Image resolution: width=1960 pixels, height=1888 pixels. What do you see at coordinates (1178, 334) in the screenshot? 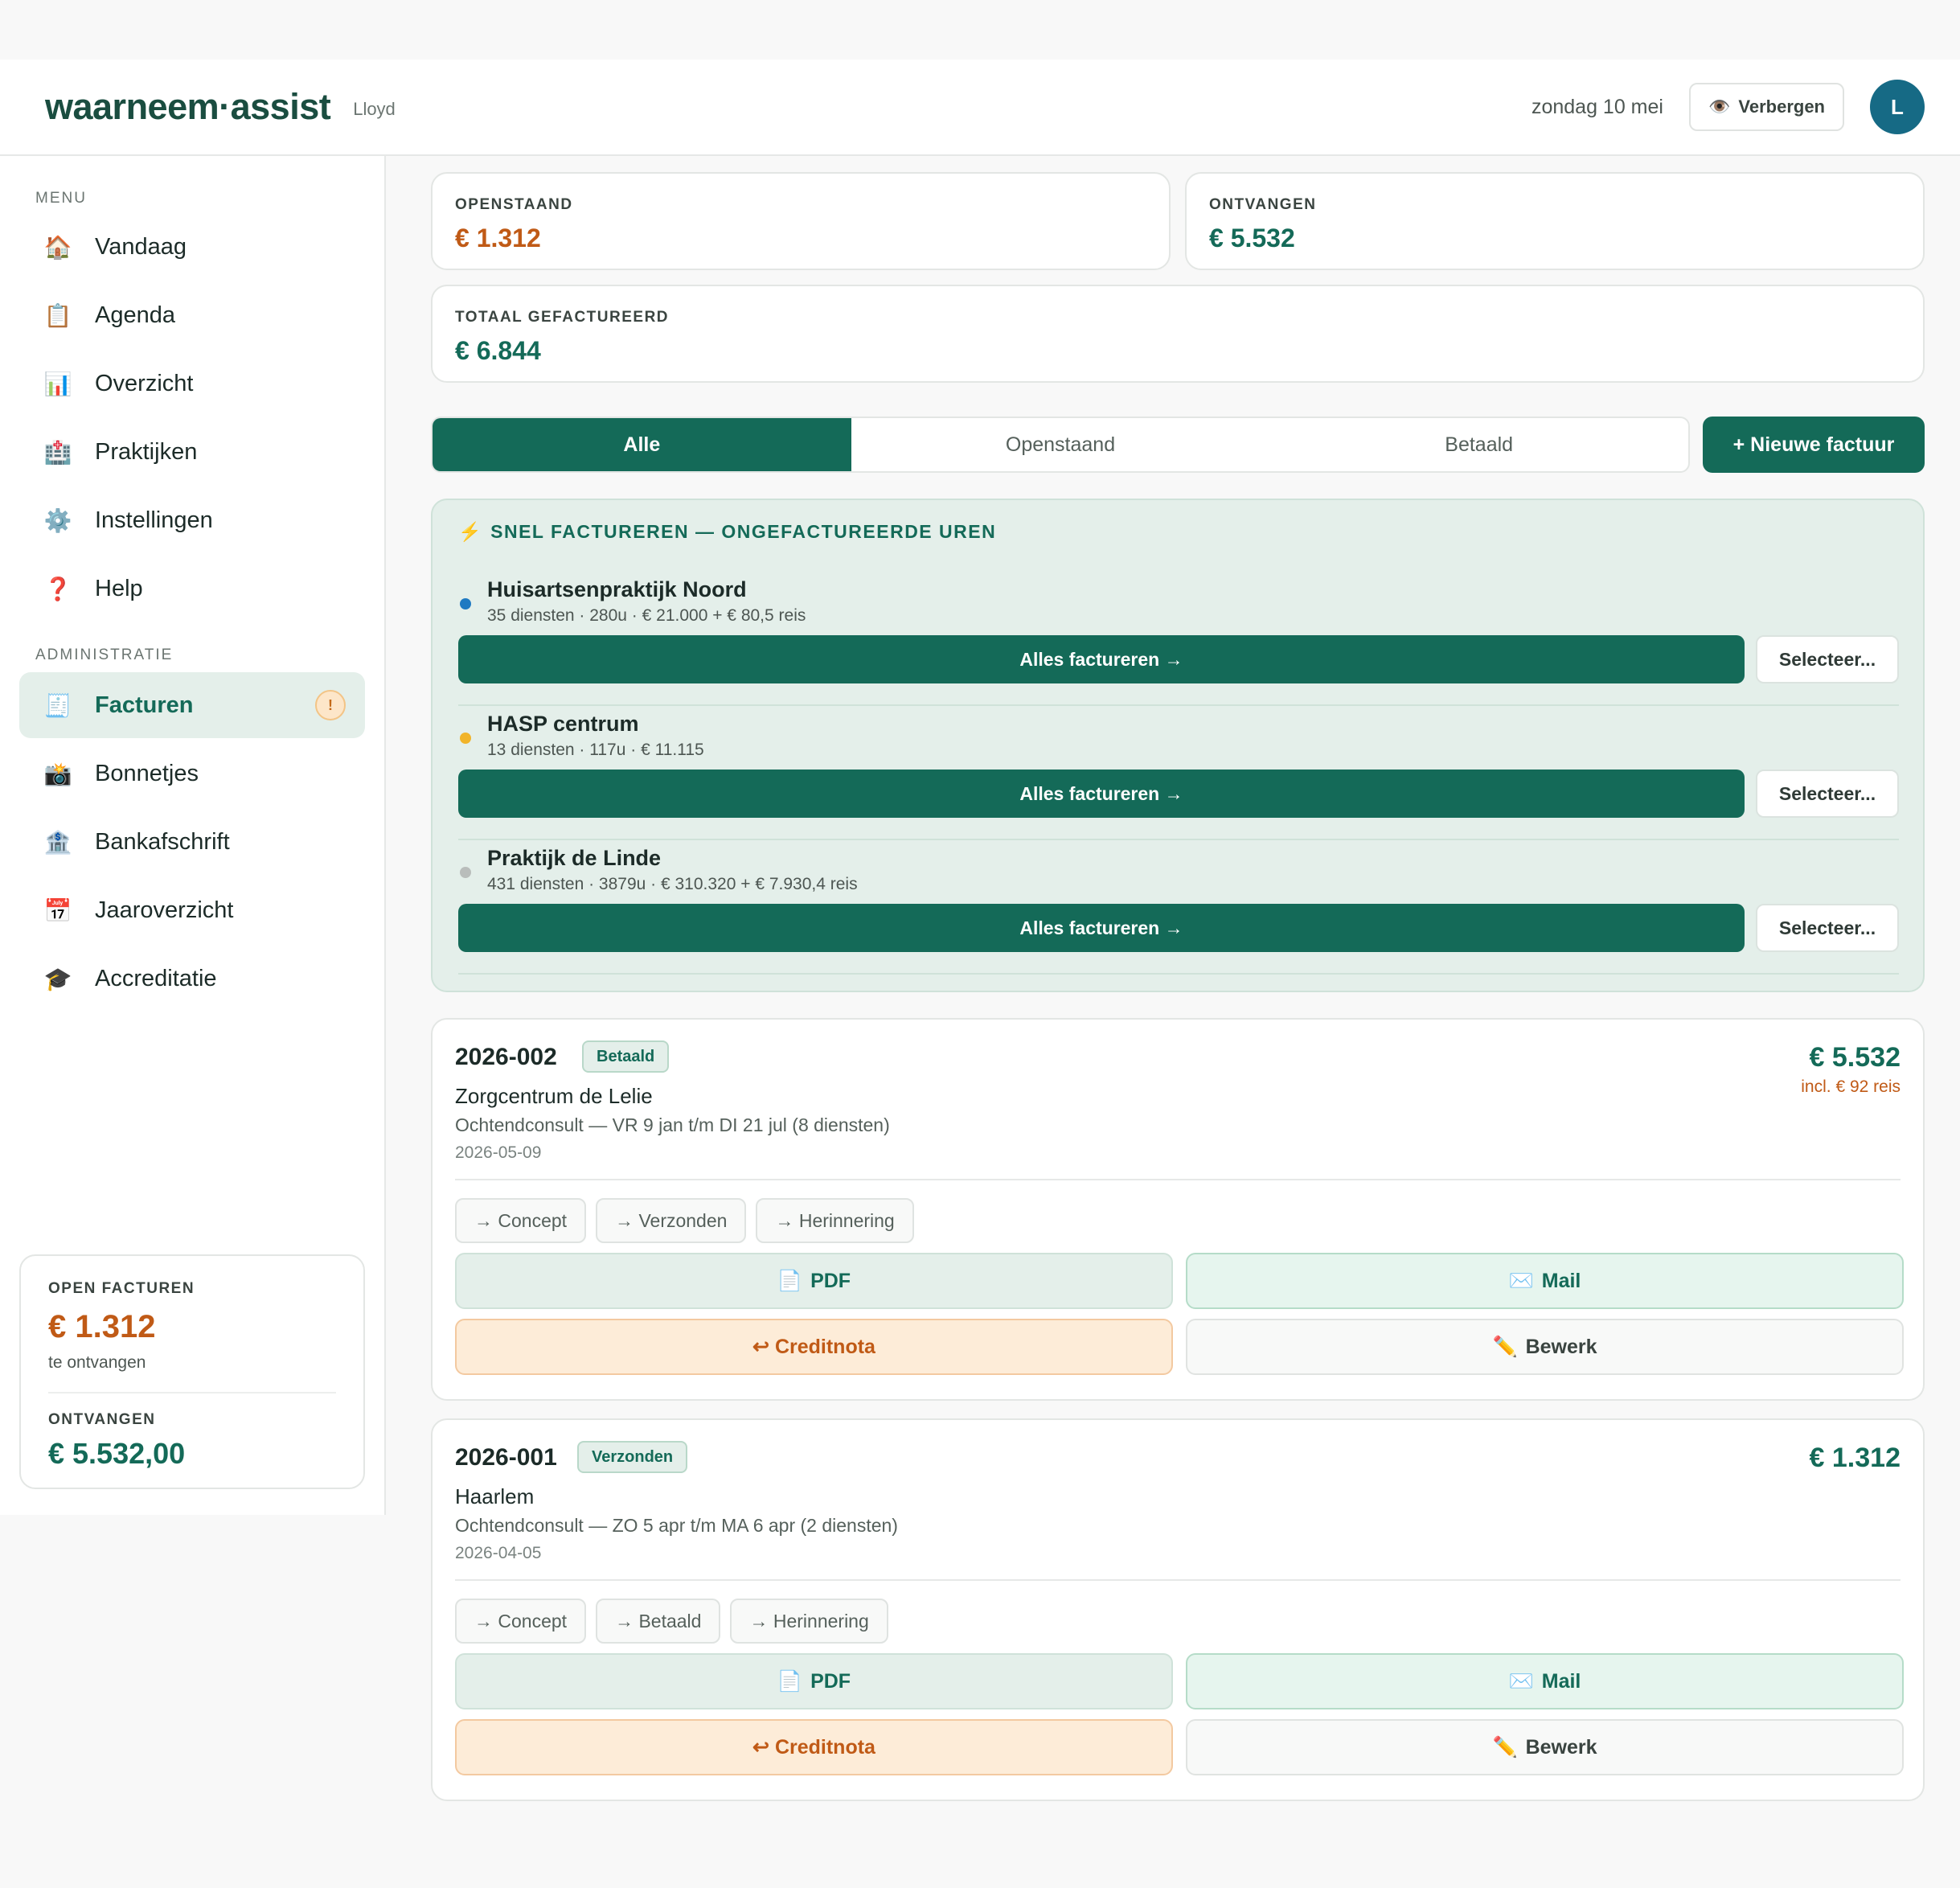
I see `stat-totaal: TOTAAL GEFACTUREERD € 6.844` at bounding box center [1178, 334].